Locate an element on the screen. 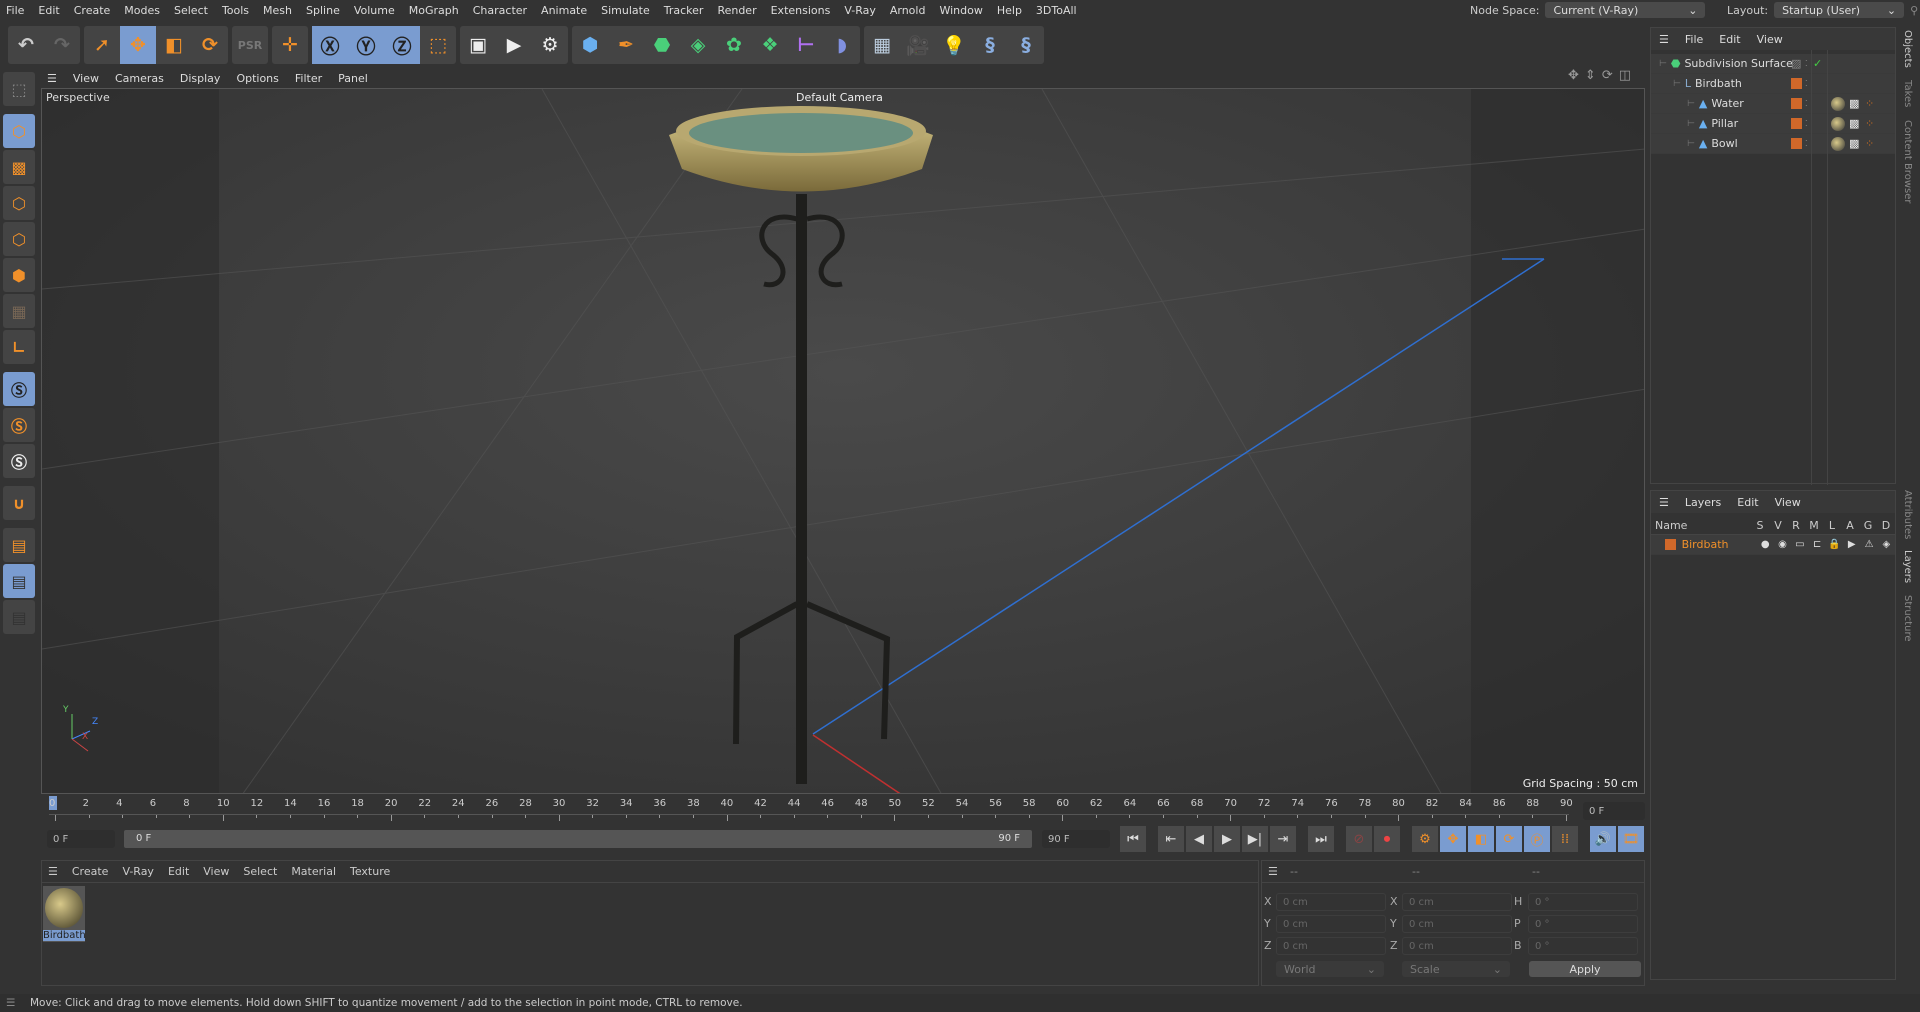  object-row: ⊢ ▲ Bowl ⁚ ▩ ⁘ is located at coordinates (1773, 144).